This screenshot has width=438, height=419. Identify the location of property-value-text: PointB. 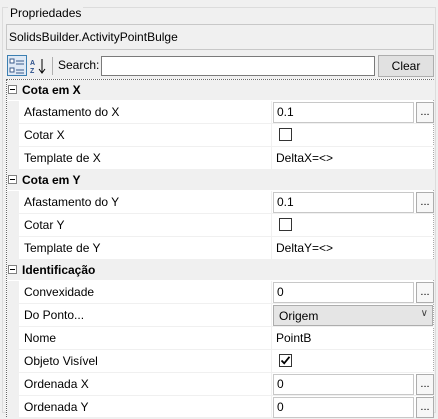
(294, 338).